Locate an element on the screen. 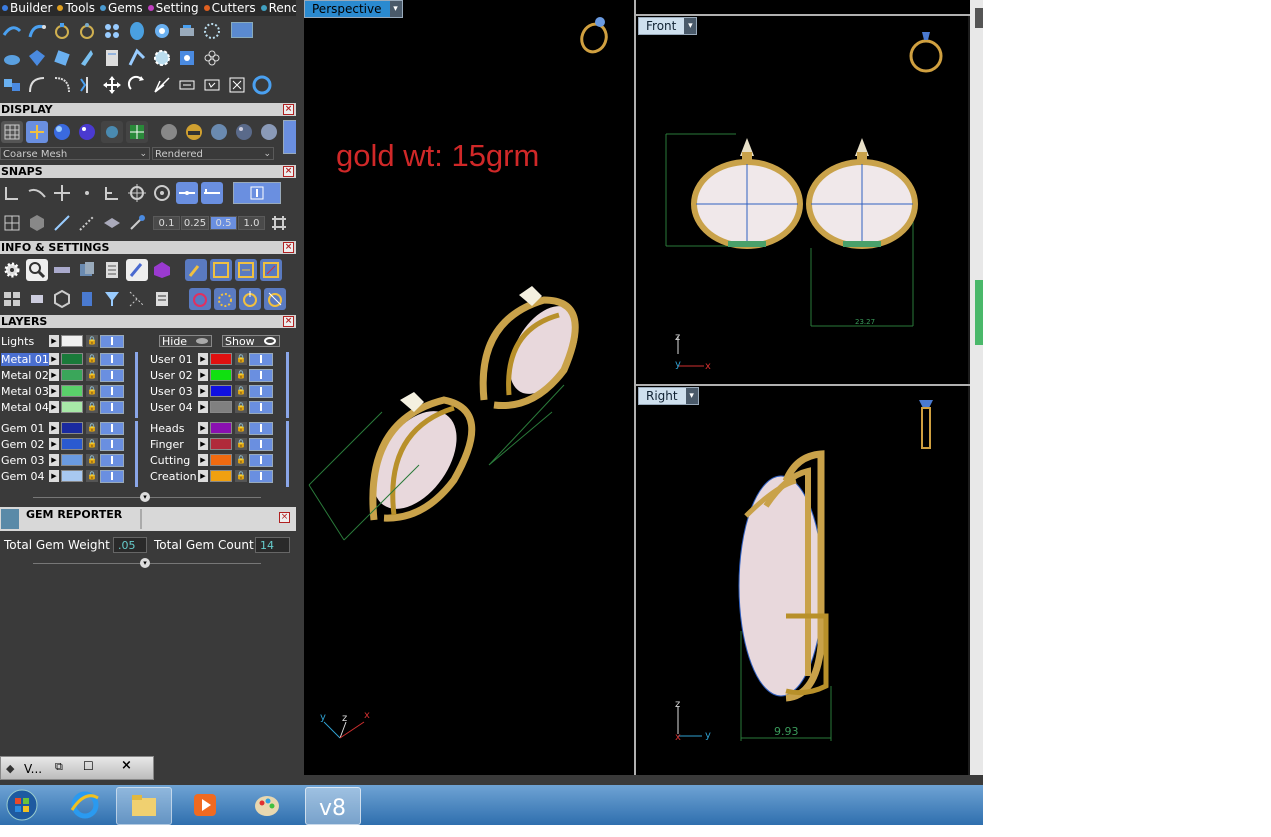 Image resolution: width=1271 pixels, height=837 pixels. front-viewport: Front ▾ 23.27 z y x is located at coordinates (802, 200).